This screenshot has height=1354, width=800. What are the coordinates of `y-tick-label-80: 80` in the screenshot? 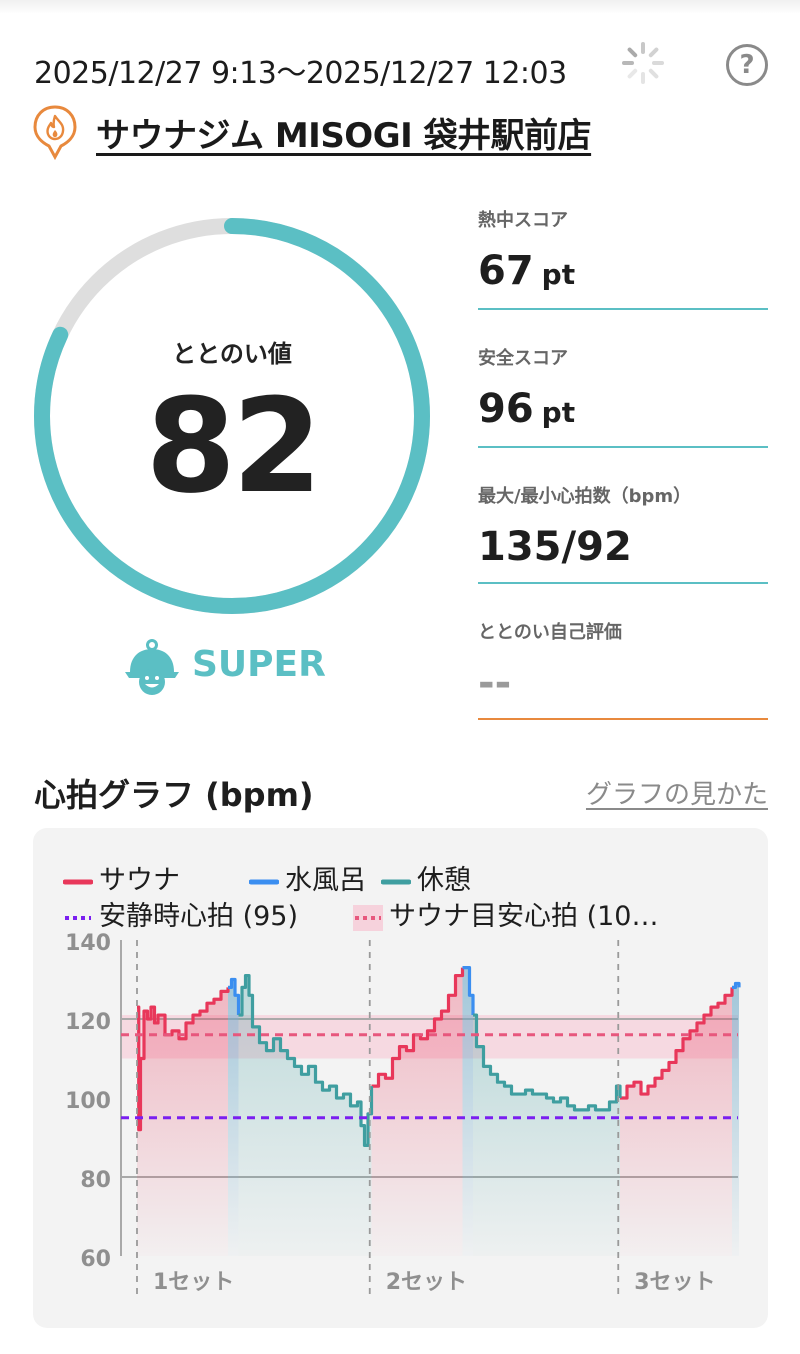 It's located at (95, 1180).